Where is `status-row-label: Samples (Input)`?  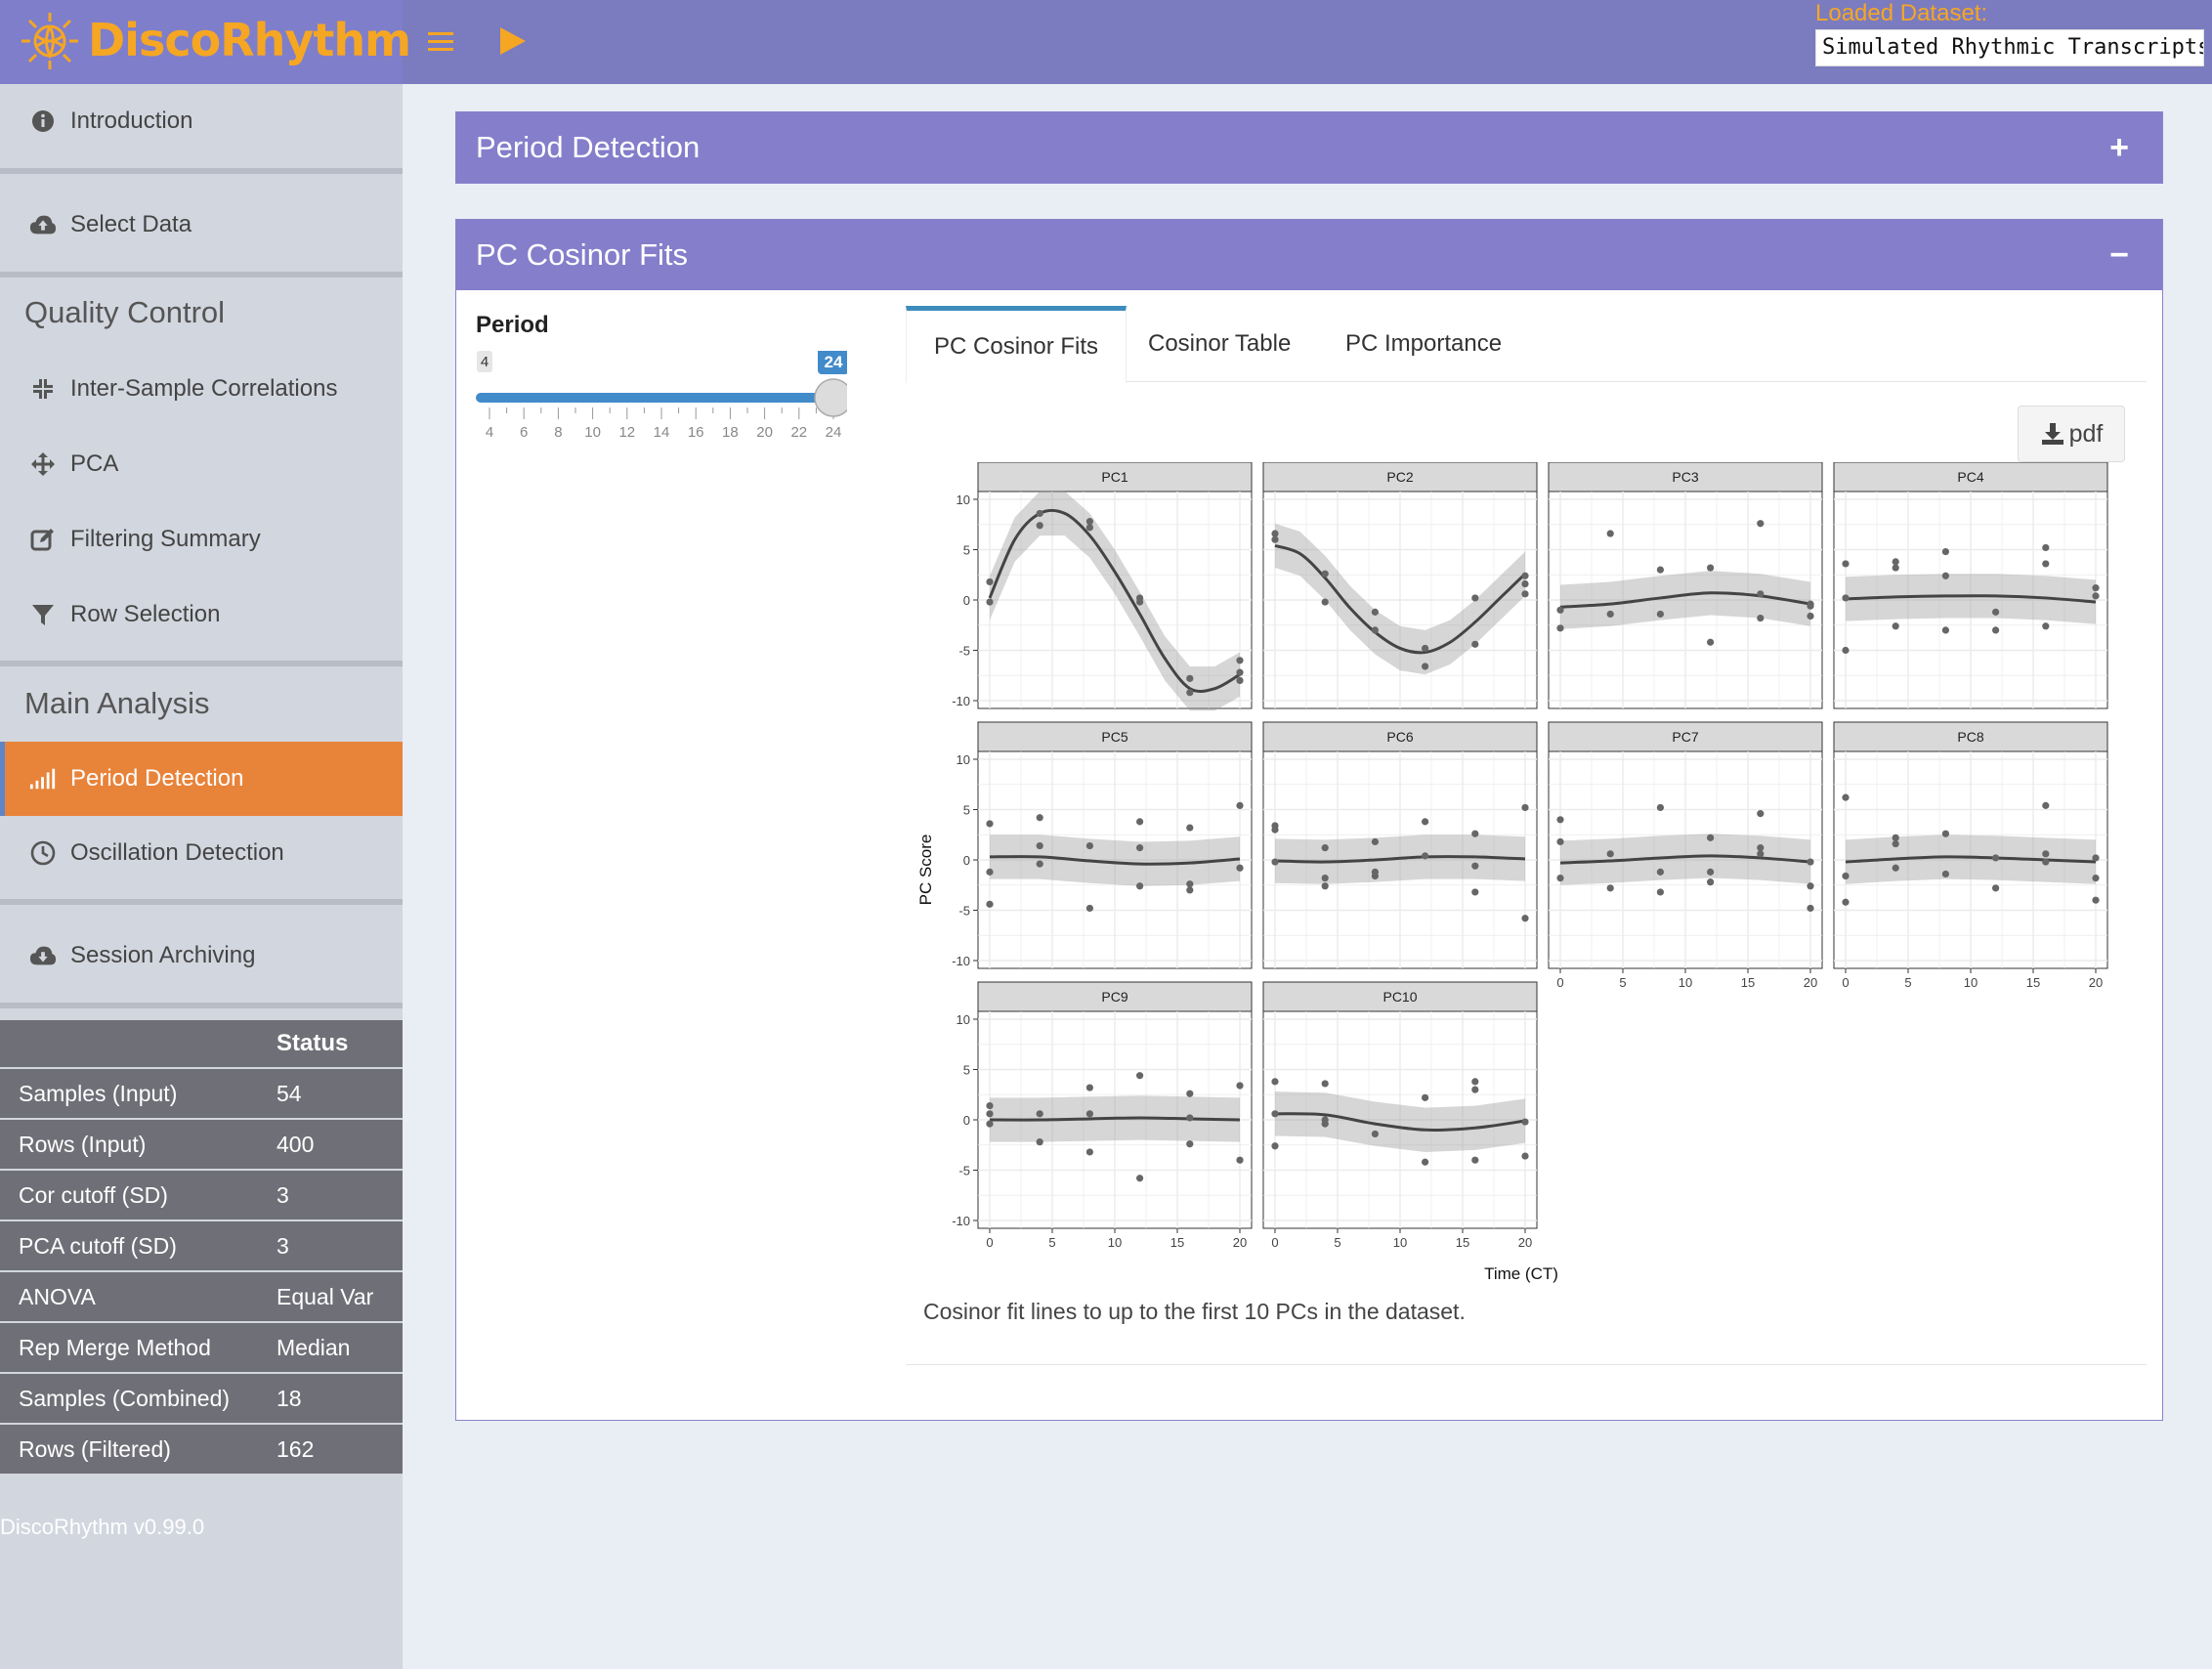
status-row-label: Samples (Input) is located at coordinates (98, 1093).